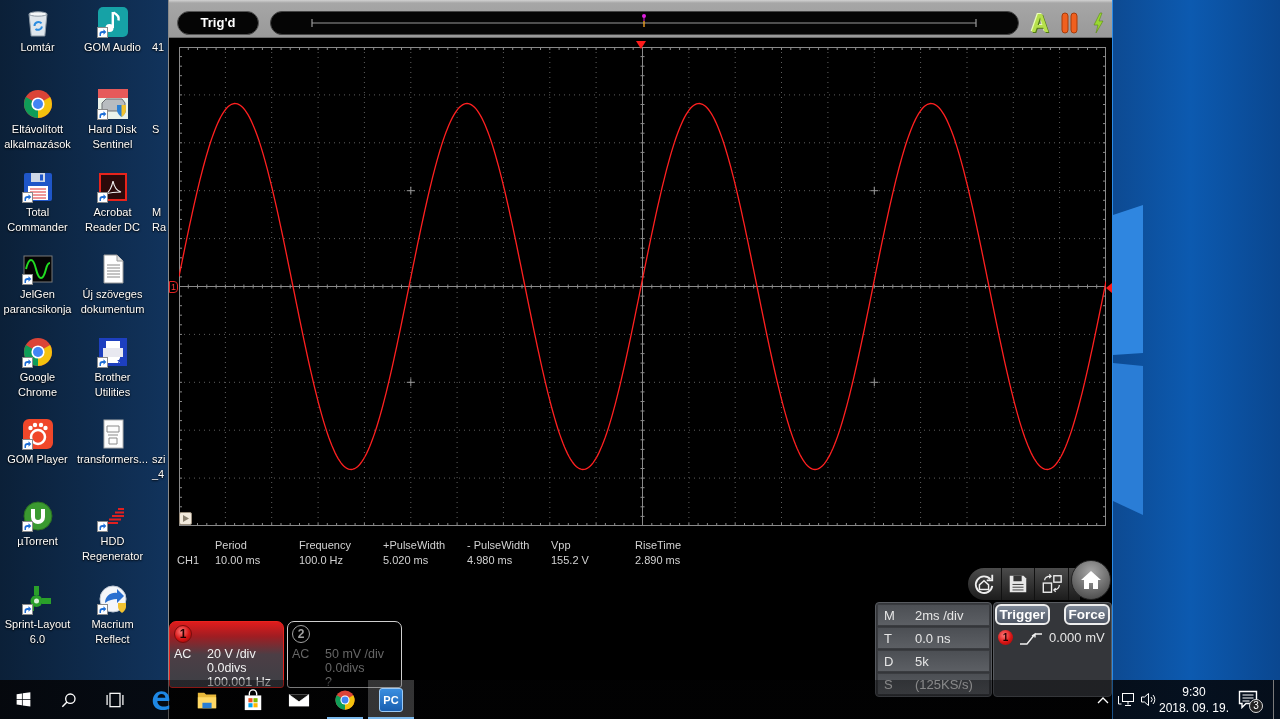  I want to click on play-button, so click(185, 518).